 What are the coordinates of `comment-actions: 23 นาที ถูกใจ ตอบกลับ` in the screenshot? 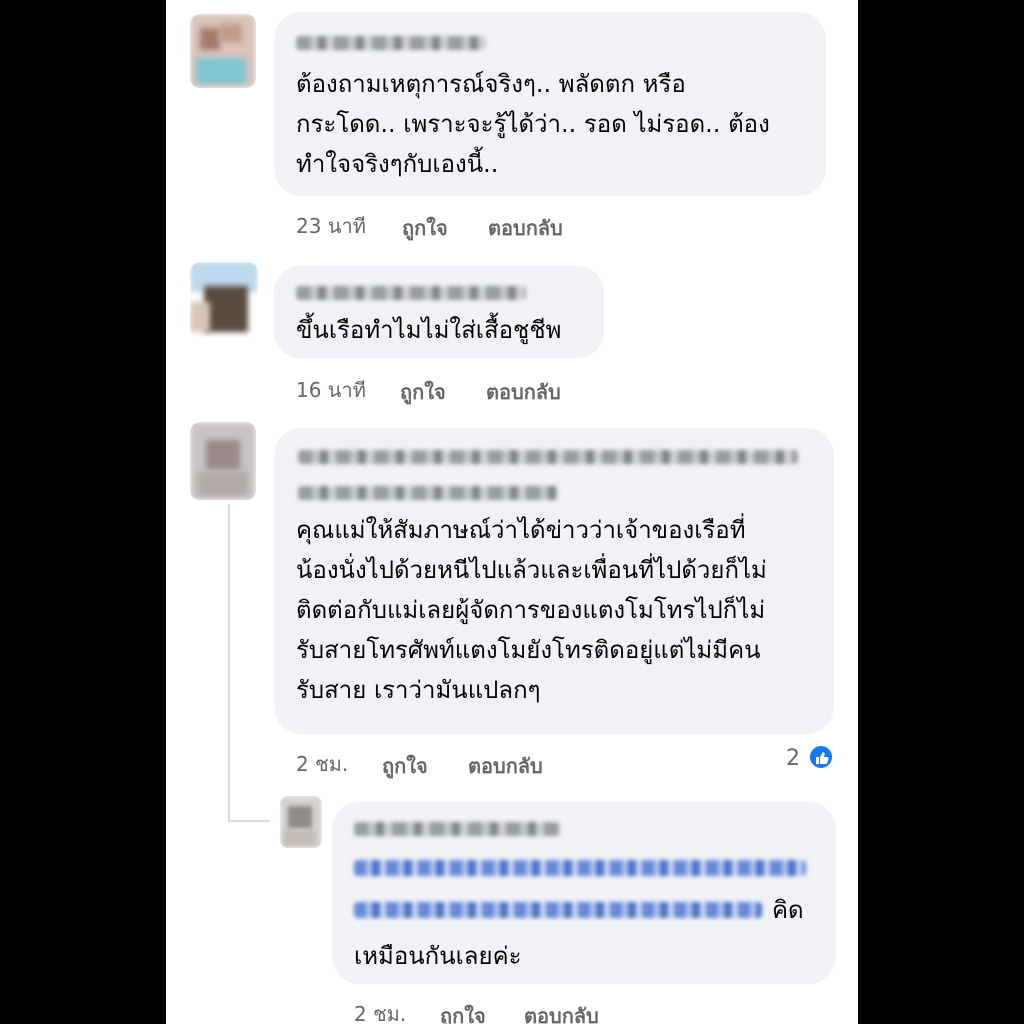 It's located at (496, 225).